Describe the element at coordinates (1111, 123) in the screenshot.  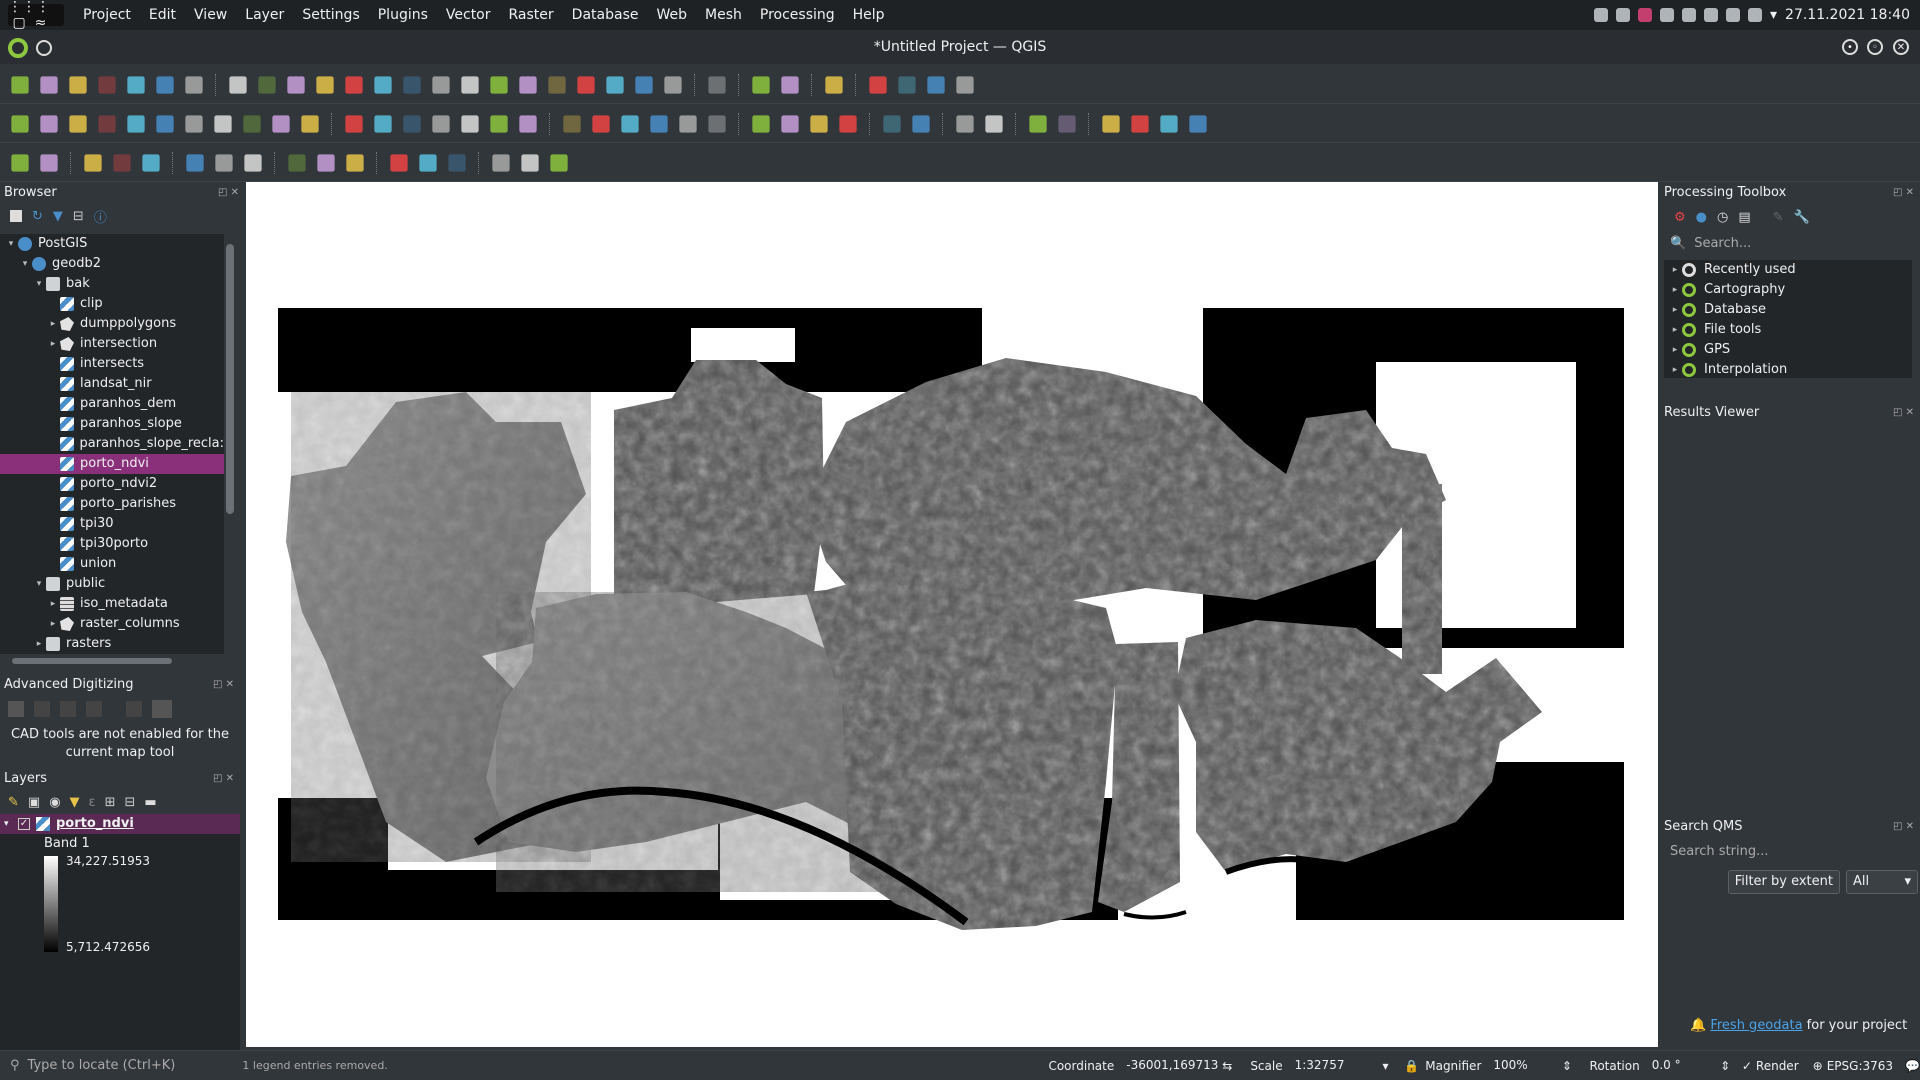
I see `tool-34-icon` at that location.